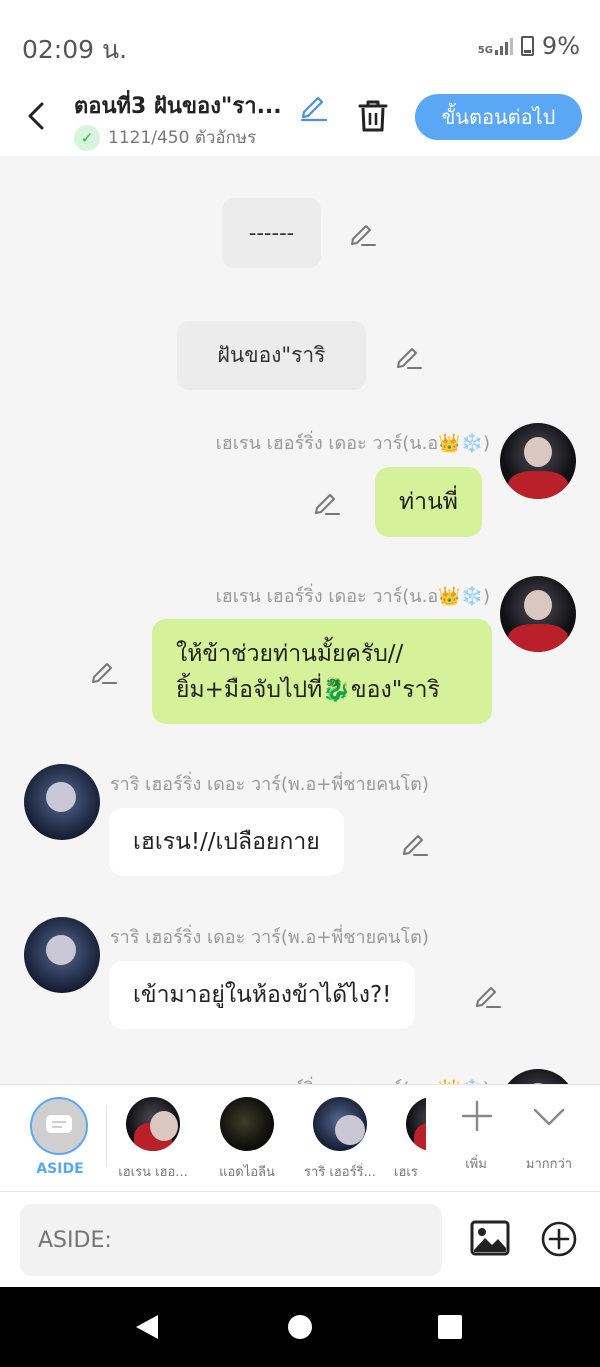  What do you see at coordinates (477, 1116) in the screenshot?
I see `add-character-icon` at bounding box center [477, 1116].